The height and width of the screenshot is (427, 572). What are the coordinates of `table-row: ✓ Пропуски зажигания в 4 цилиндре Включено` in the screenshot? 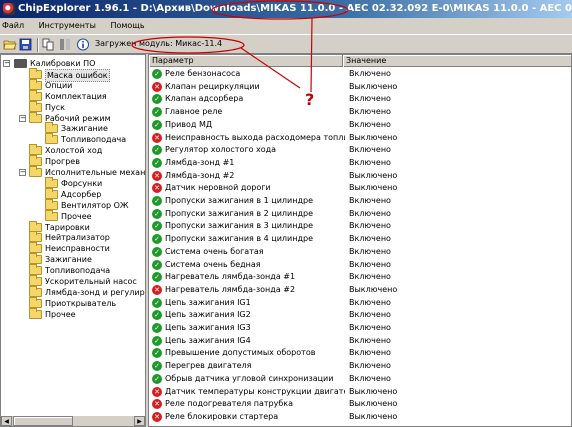 It's located at (360, 239).